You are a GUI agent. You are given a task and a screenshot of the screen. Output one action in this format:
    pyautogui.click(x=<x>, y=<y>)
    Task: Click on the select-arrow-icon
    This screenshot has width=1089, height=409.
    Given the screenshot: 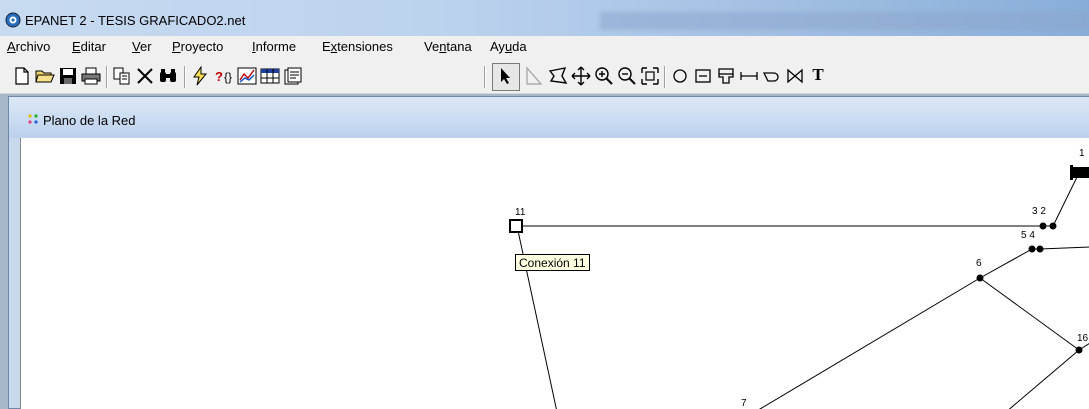 What is the action you would take?
    pyautogui.click(x=506, y=76)
    